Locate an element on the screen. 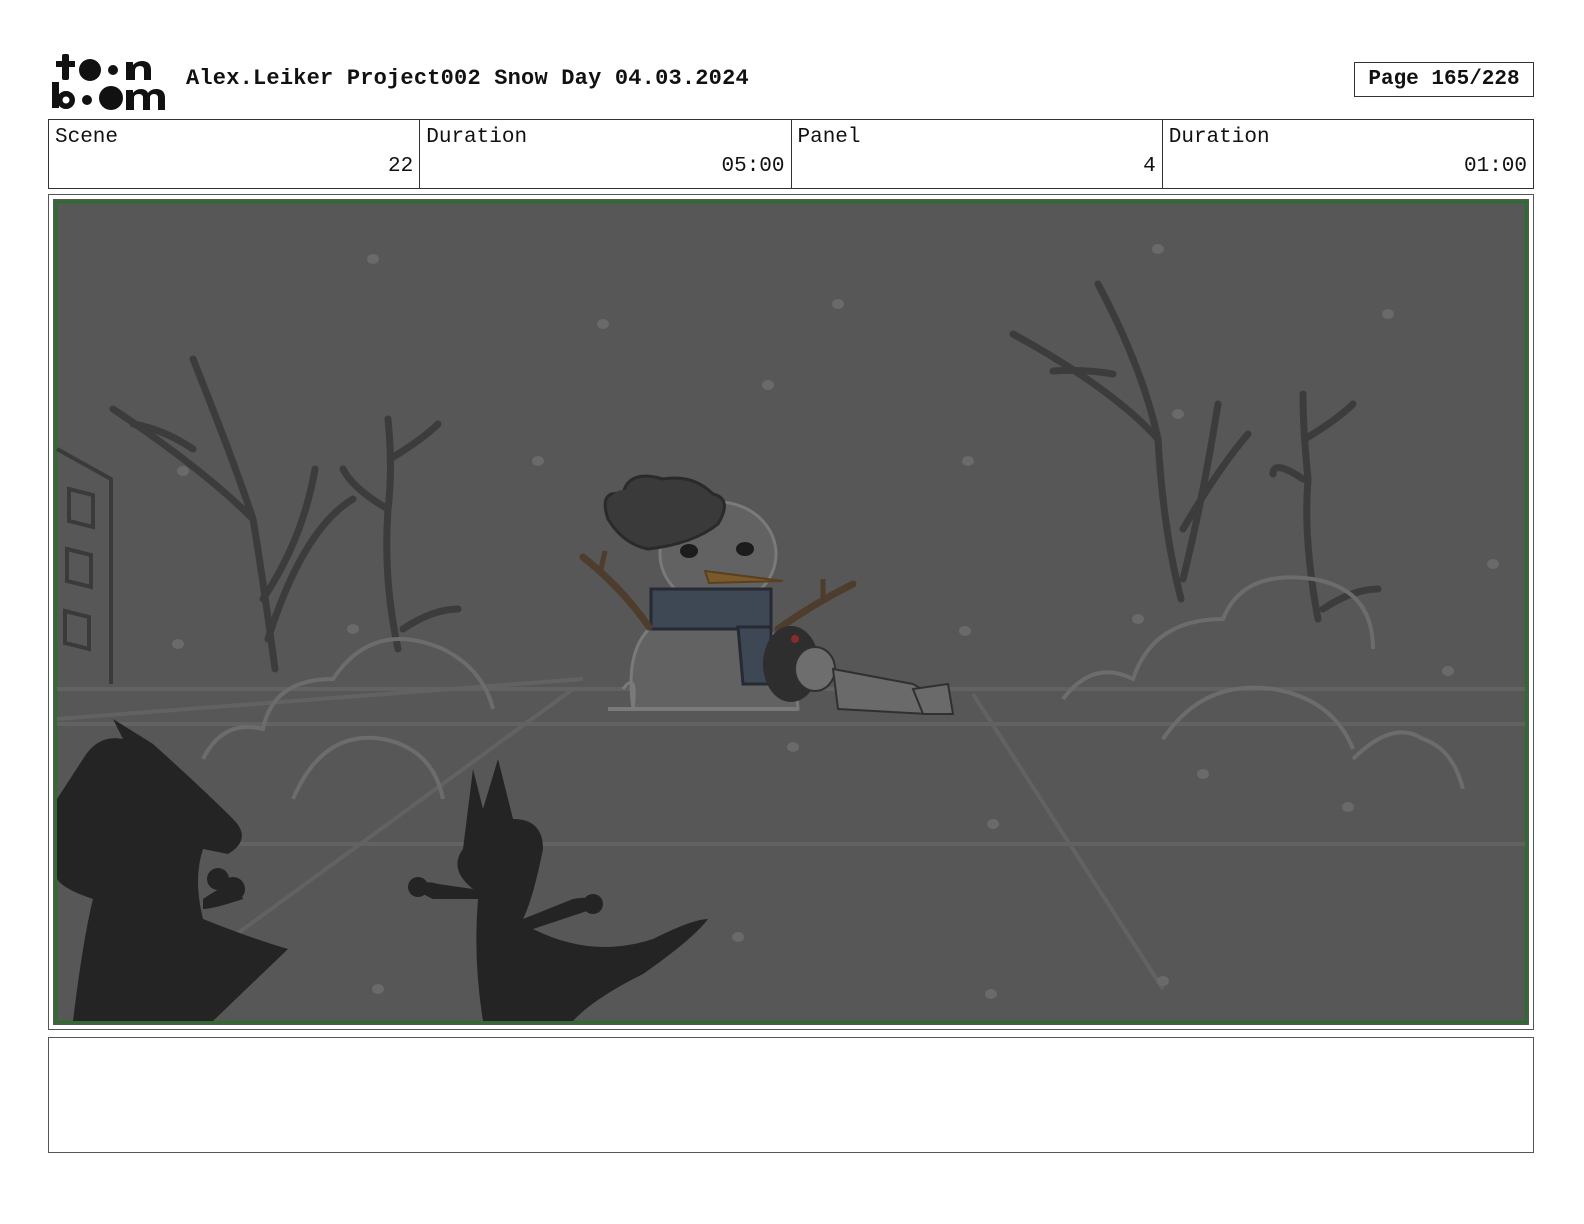 Image resolution: width=1584 pixels, height=1224 pixels. scene-duration-label: Duration is located at coordinates (477, 137).